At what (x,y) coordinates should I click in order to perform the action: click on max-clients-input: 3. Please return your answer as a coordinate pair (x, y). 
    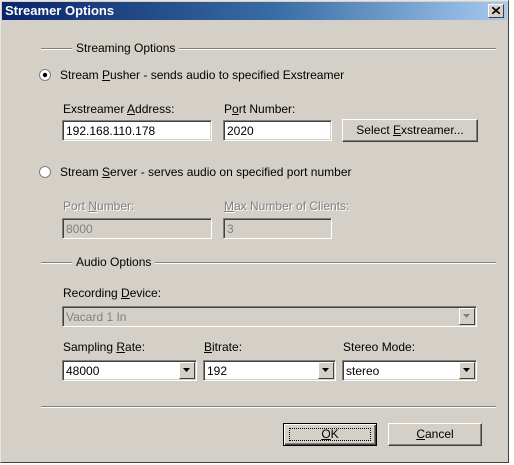
    Looking at the image, I should click on (277, 228).